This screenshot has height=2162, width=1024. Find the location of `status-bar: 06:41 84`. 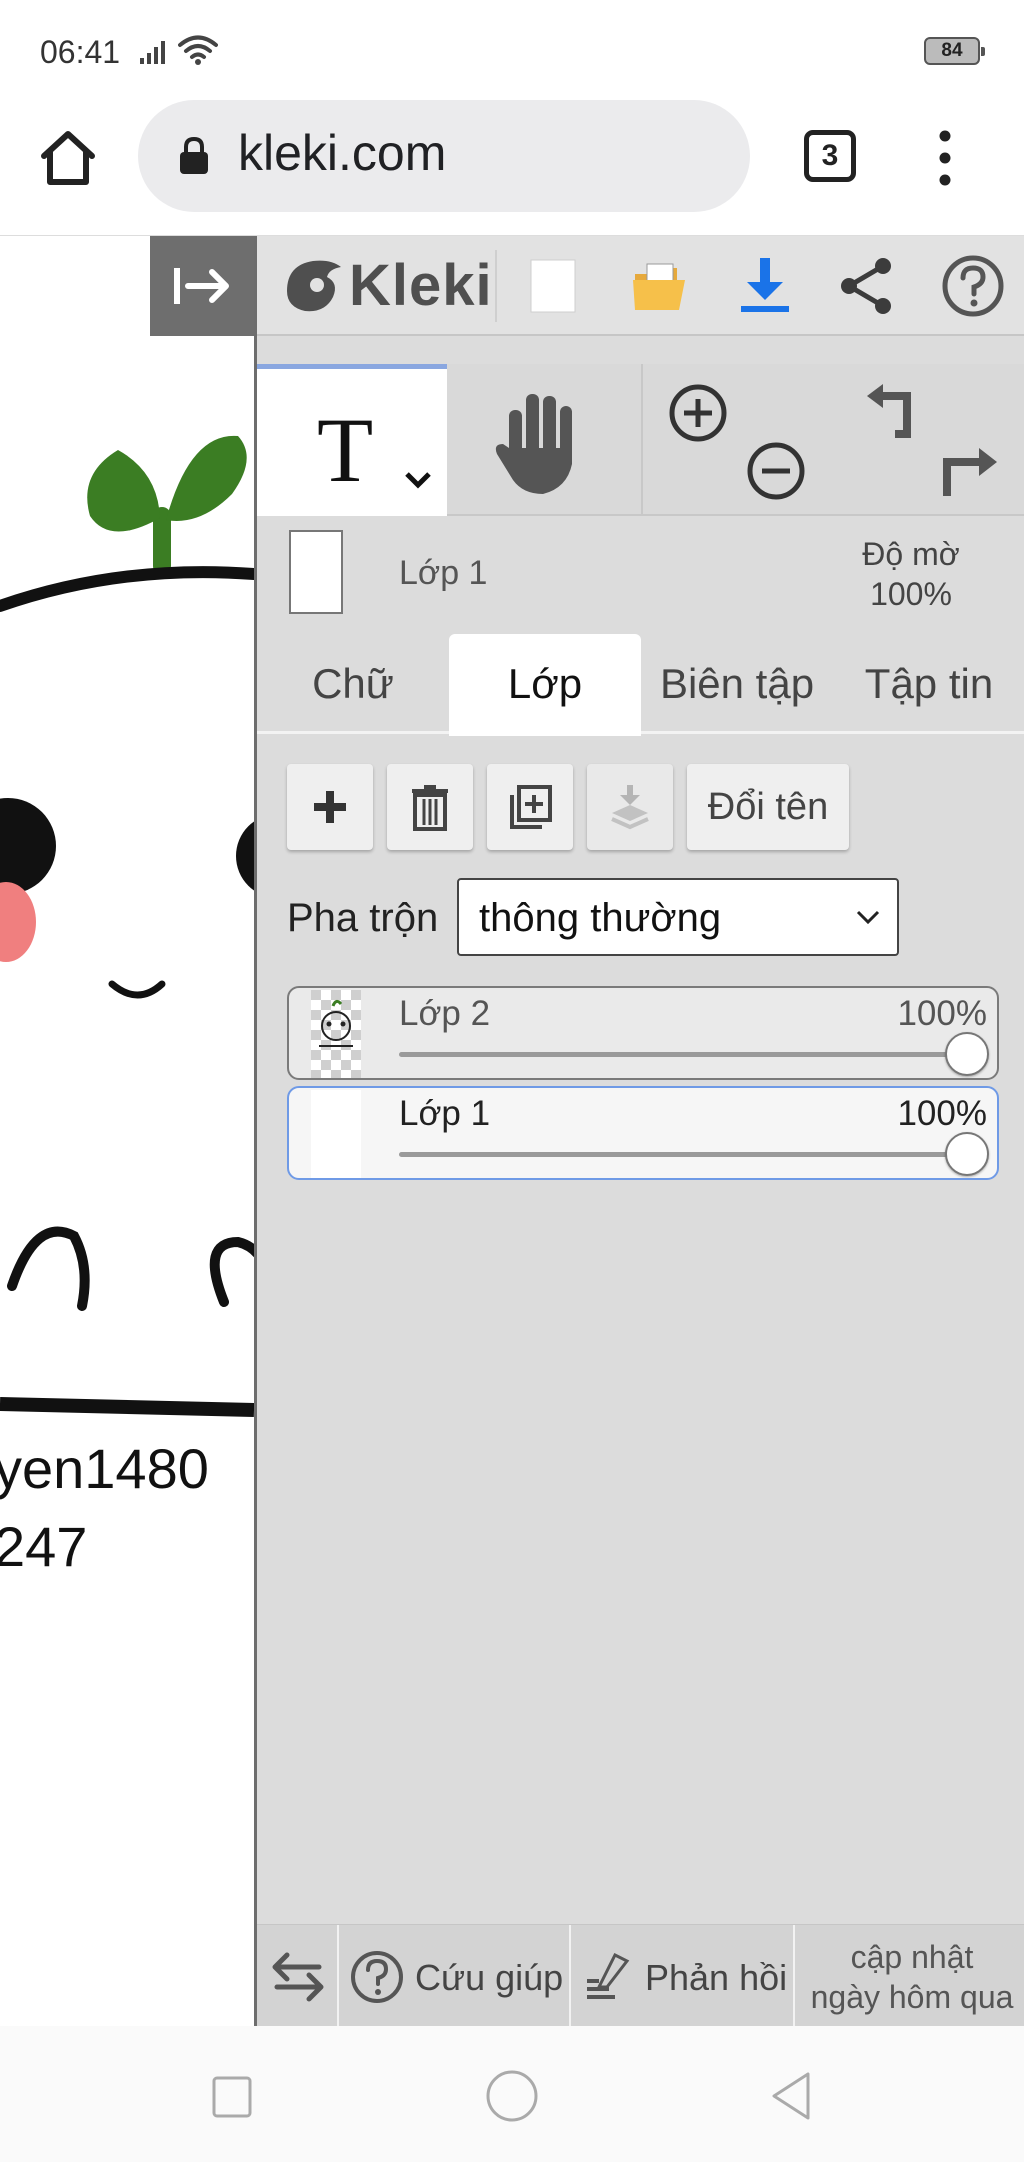

status-bar: 06:41 84 is located at coordinates (512, 50).